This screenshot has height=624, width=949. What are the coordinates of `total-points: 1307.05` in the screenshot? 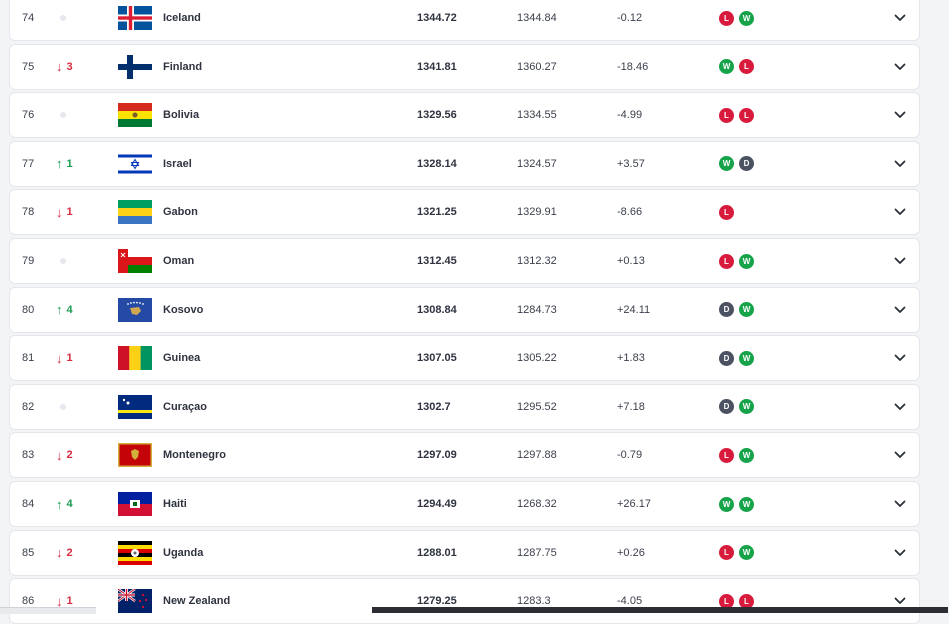 It's located at (437, 358).